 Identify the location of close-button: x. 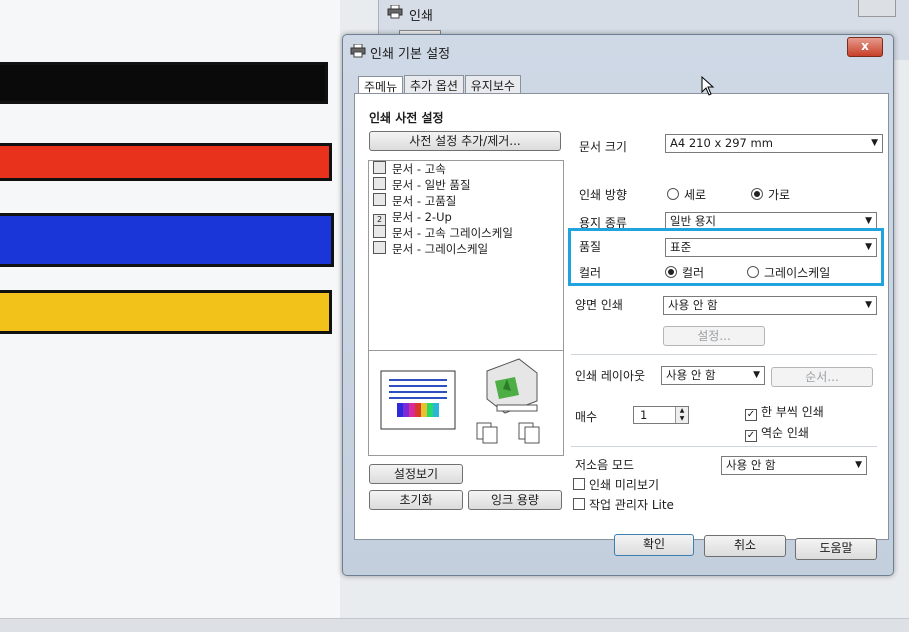
(865, 47).